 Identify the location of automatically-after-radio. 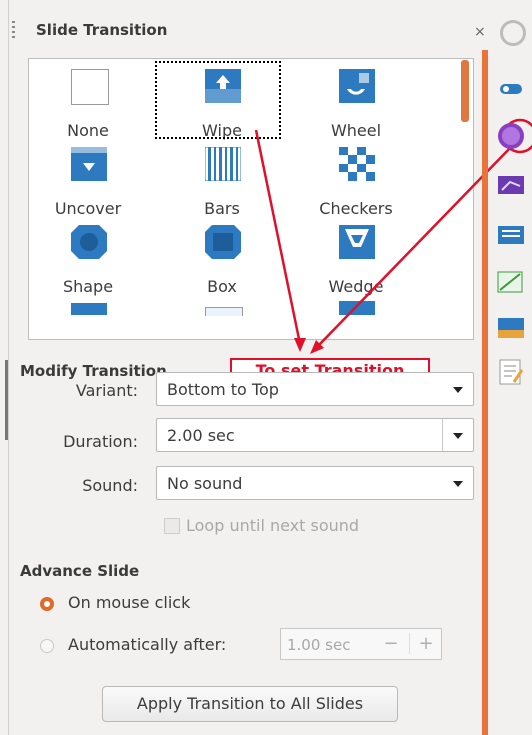
(47, 646).